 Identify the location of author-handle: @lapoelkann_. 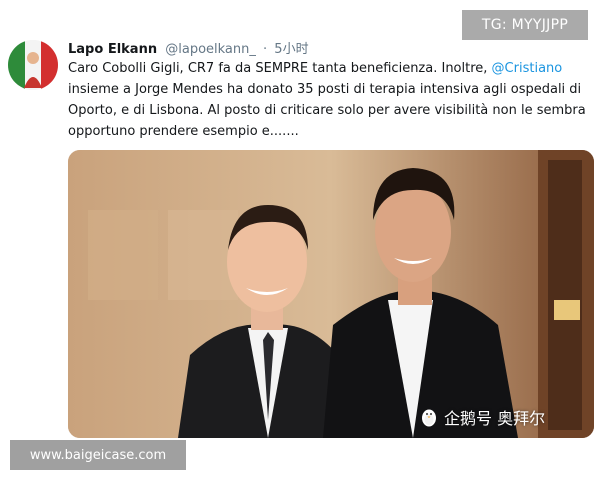
(210, 49).